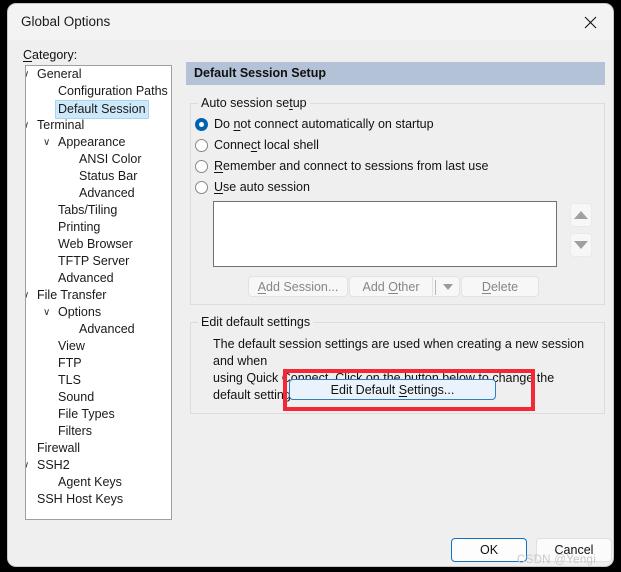 This screenshot has height=572, width=621. Describe the element at coordinates (69, 380) in the screenshot. I see `tree-item-label: TLS` at that location.